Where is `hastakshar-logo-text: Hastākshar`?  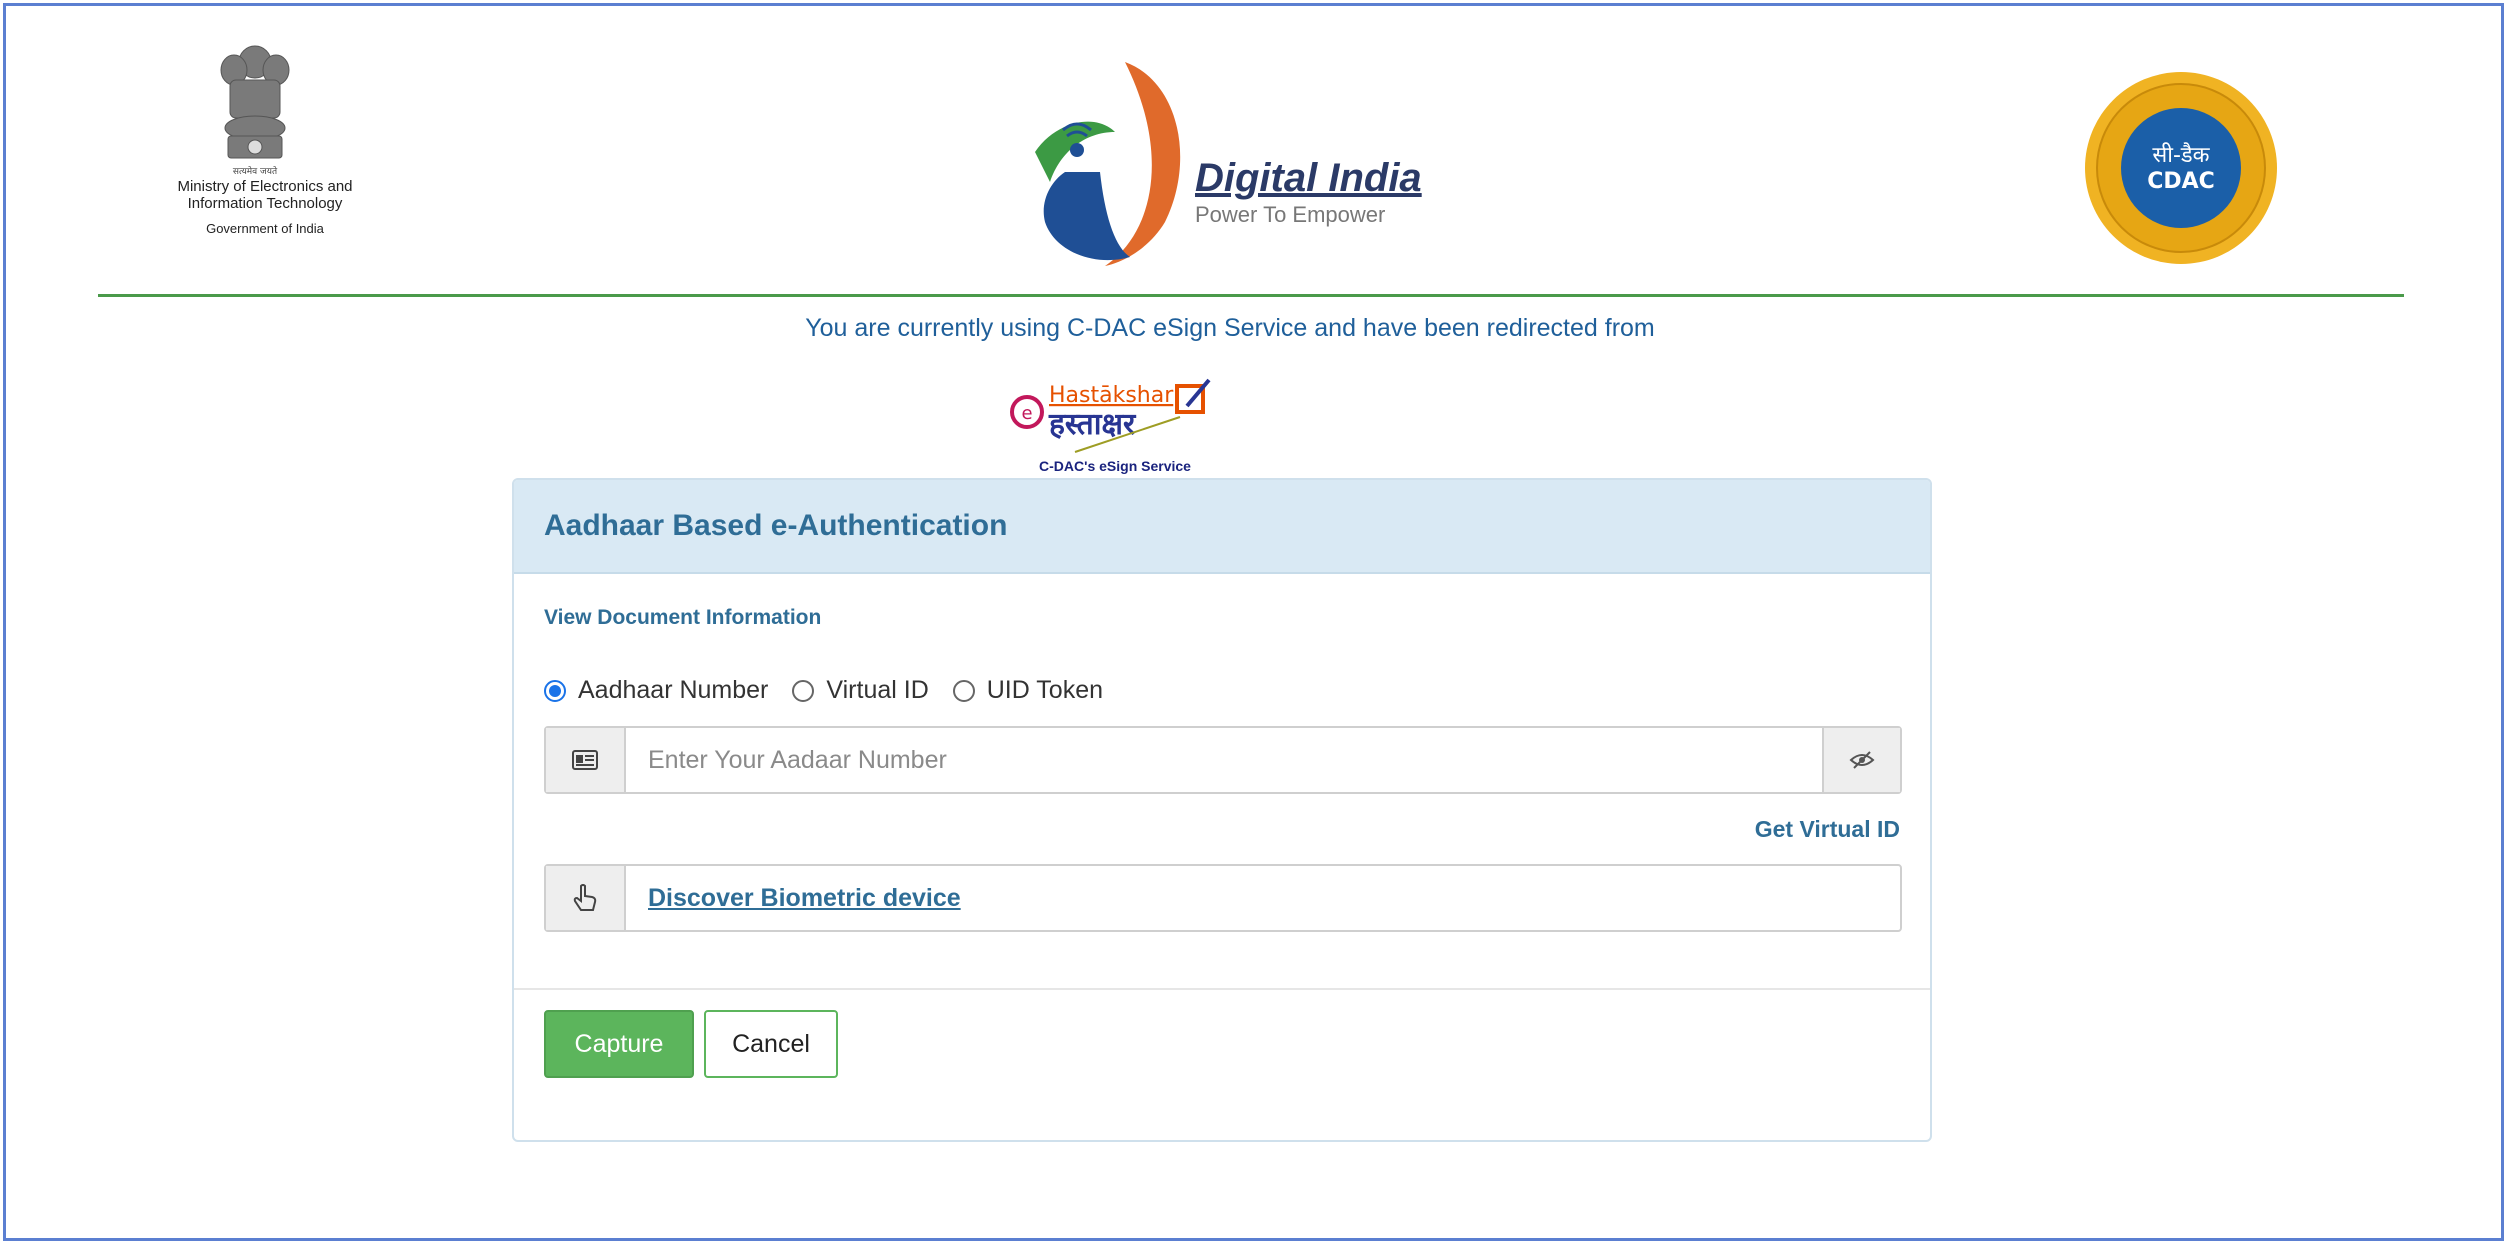 hastakshar-logo-text: Hastākshar is located at coordinates (1111, 395).